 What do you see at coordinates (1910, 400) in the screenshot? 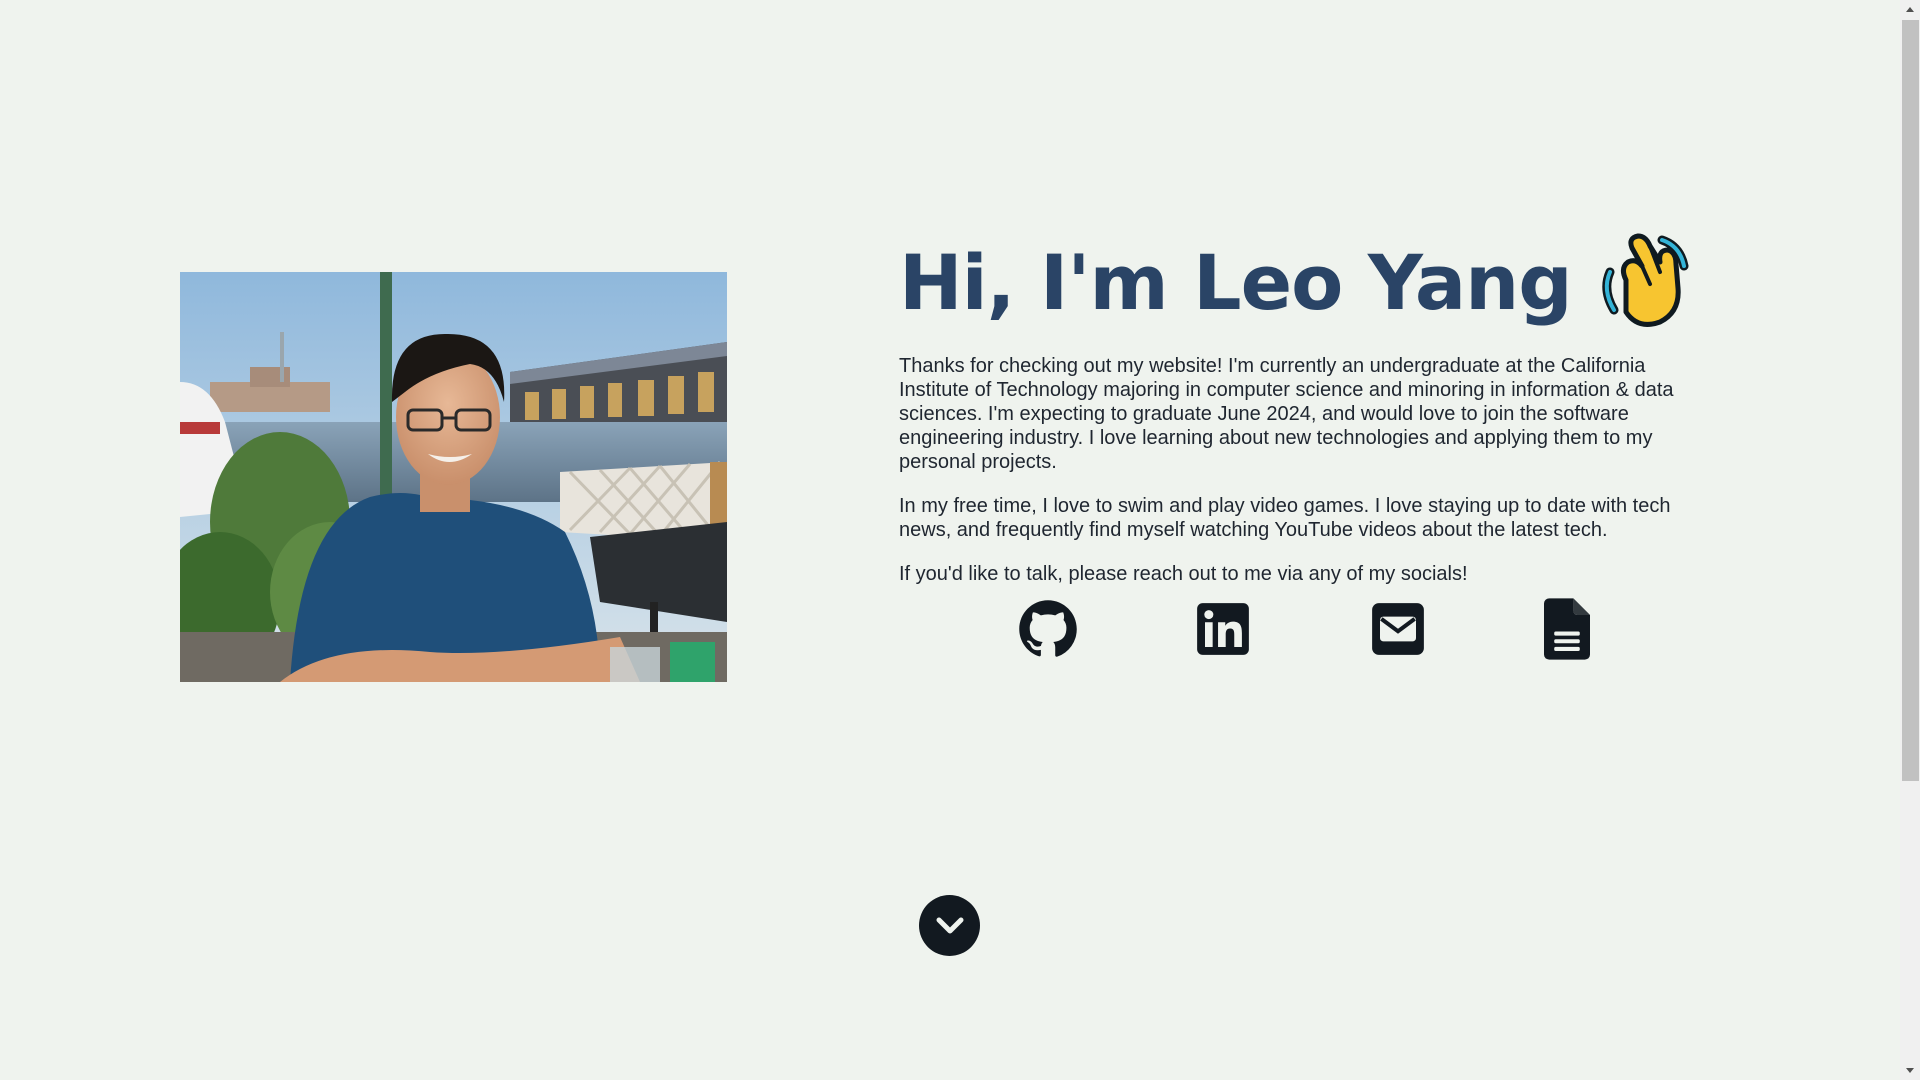
I see `scrollbar-thumb` at bounding box center [1910, 400].